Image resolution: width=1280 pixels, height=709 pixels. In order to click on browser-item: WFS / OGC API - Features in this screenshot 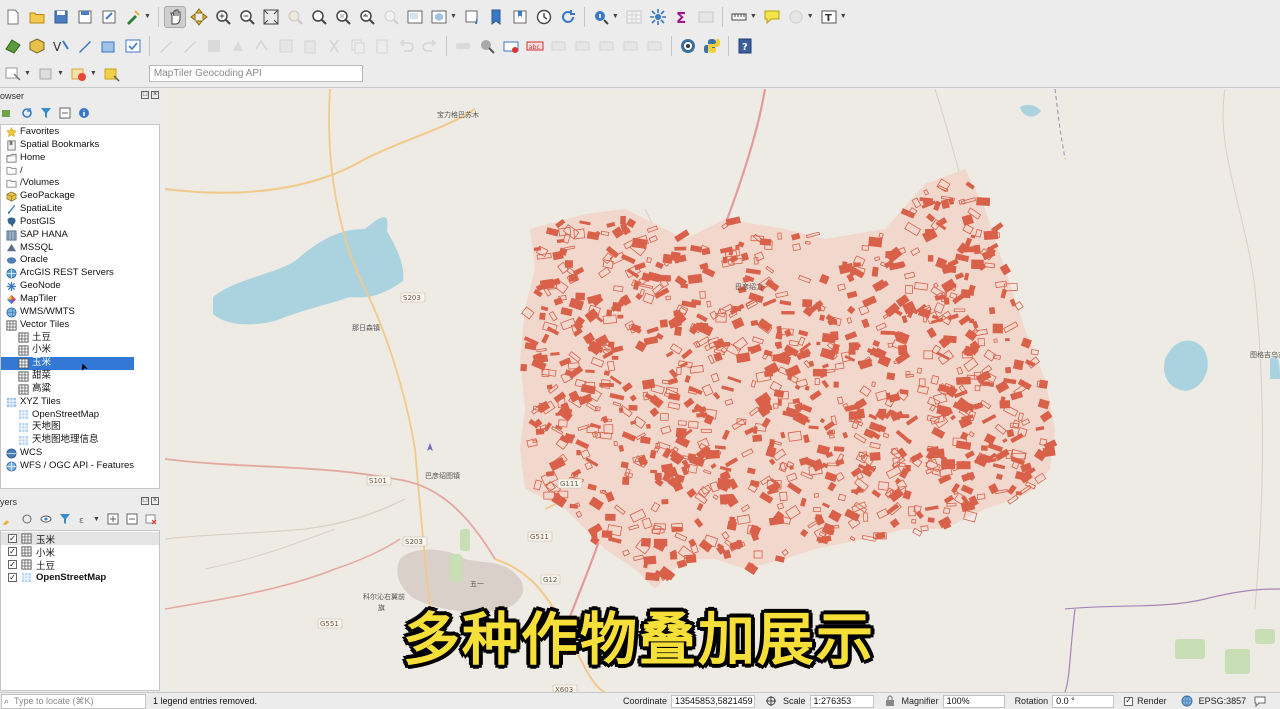, I will do `click(80, 466)`.